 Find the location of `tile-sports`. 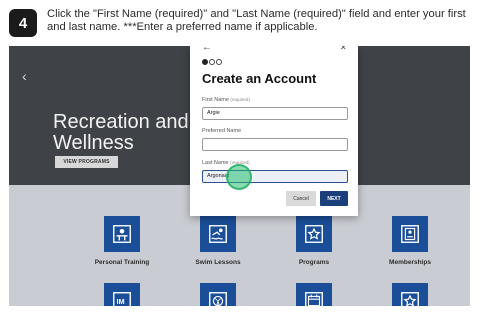

tile-sports is located at coordinates (218, 294).